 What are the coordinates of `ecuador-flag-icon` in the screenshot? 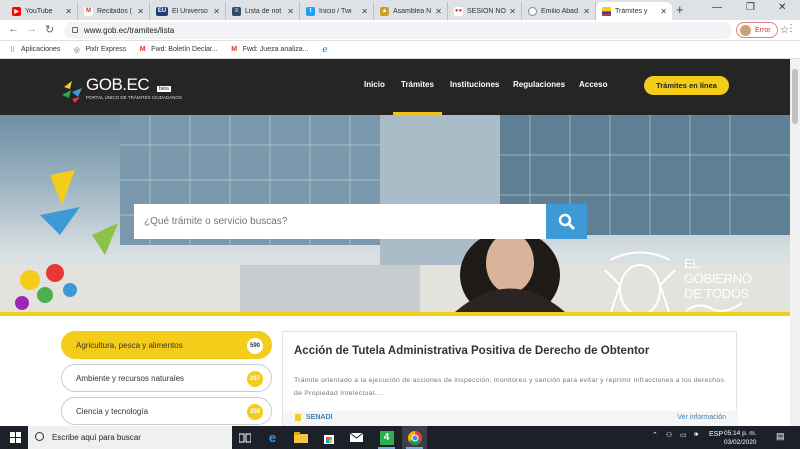 It's located at (606, 11).